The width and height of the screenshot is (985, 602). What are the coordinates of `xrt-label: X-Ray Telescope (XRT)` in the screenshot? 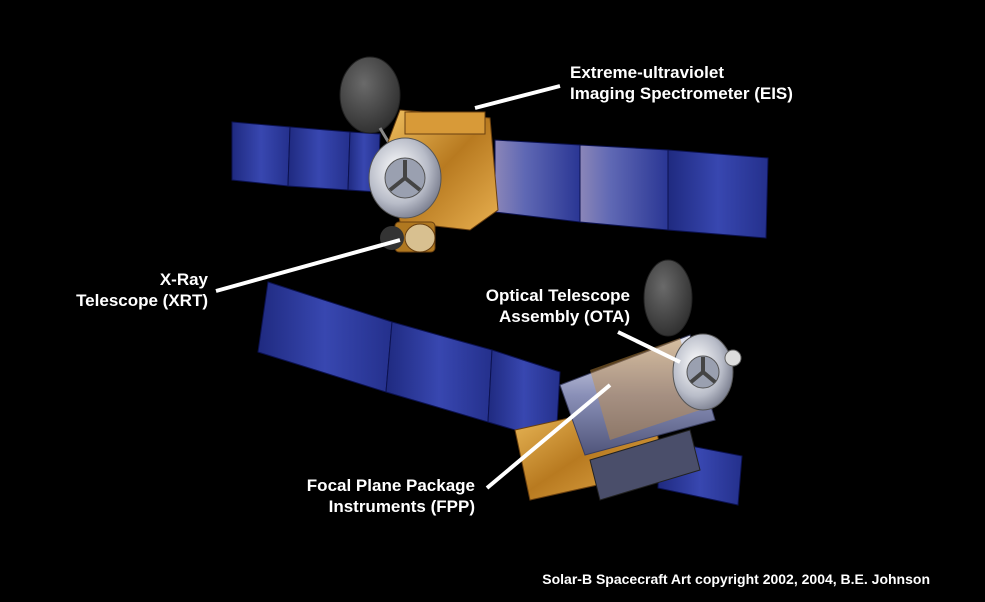 It's located at (119, 290).